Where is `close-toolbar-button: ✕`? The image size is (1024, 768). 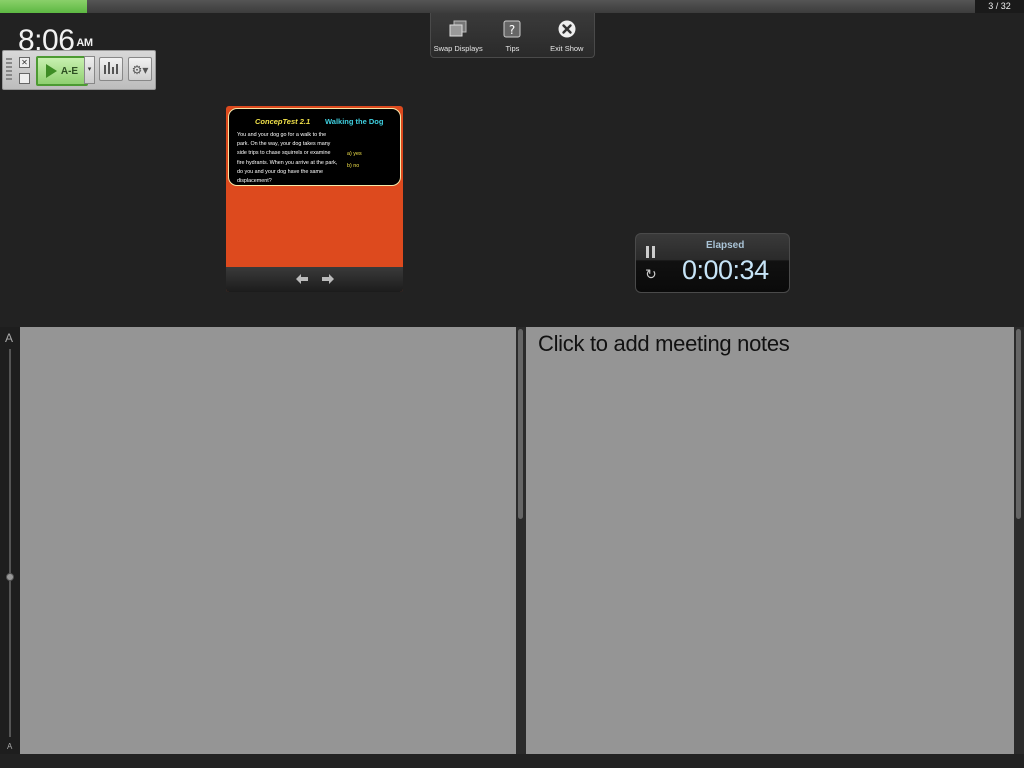 close-toolbar-button: ✕ is located at coordinates (24, 62).